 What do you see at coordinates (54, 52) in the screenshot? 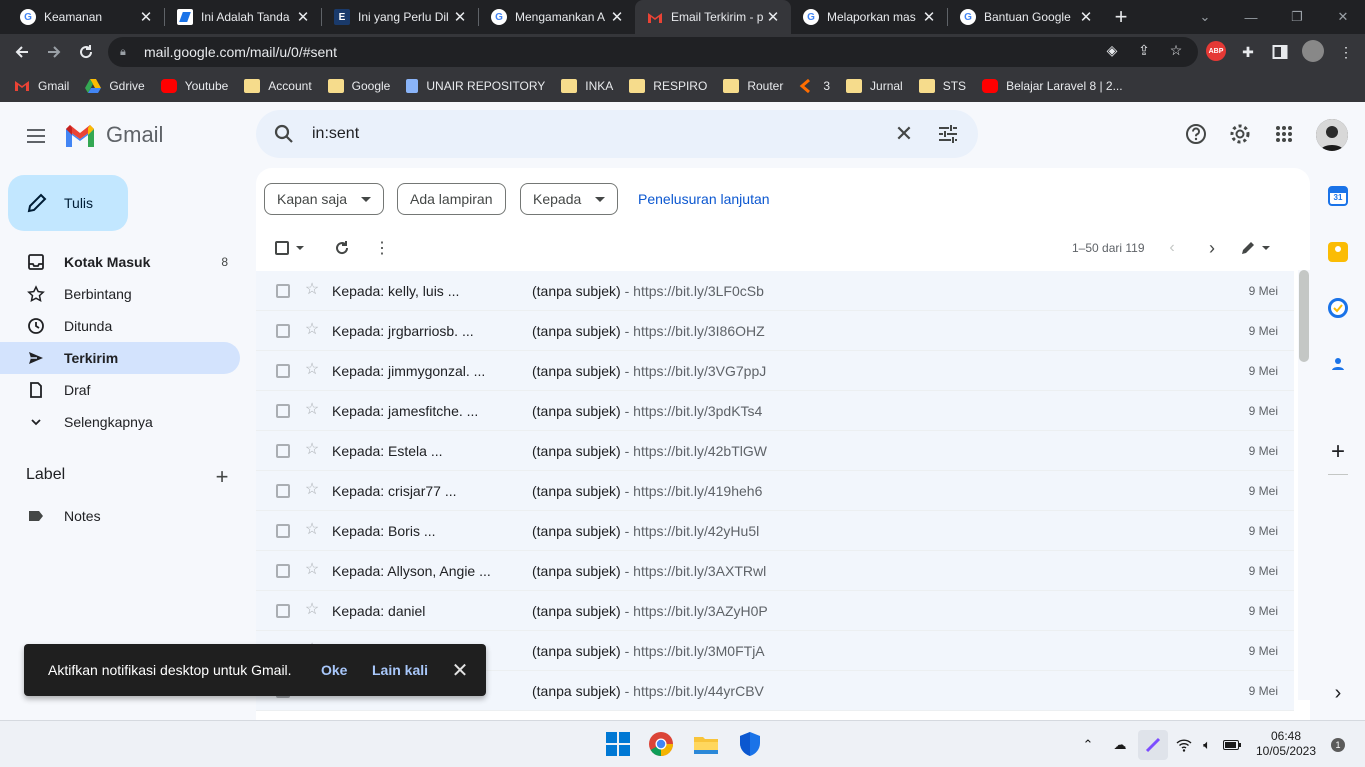
I see `forward-icon` at bounding box center [54, 52].